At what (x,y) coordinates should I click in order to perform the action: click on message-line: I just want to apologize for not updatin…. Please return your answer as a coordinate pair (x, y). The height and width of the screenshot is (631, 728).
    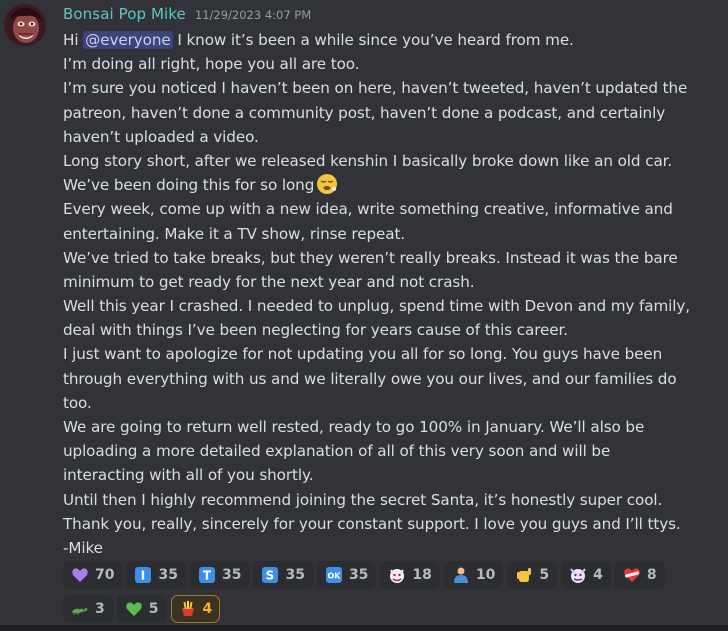
    Looking at the image, I should click on (363, 354).